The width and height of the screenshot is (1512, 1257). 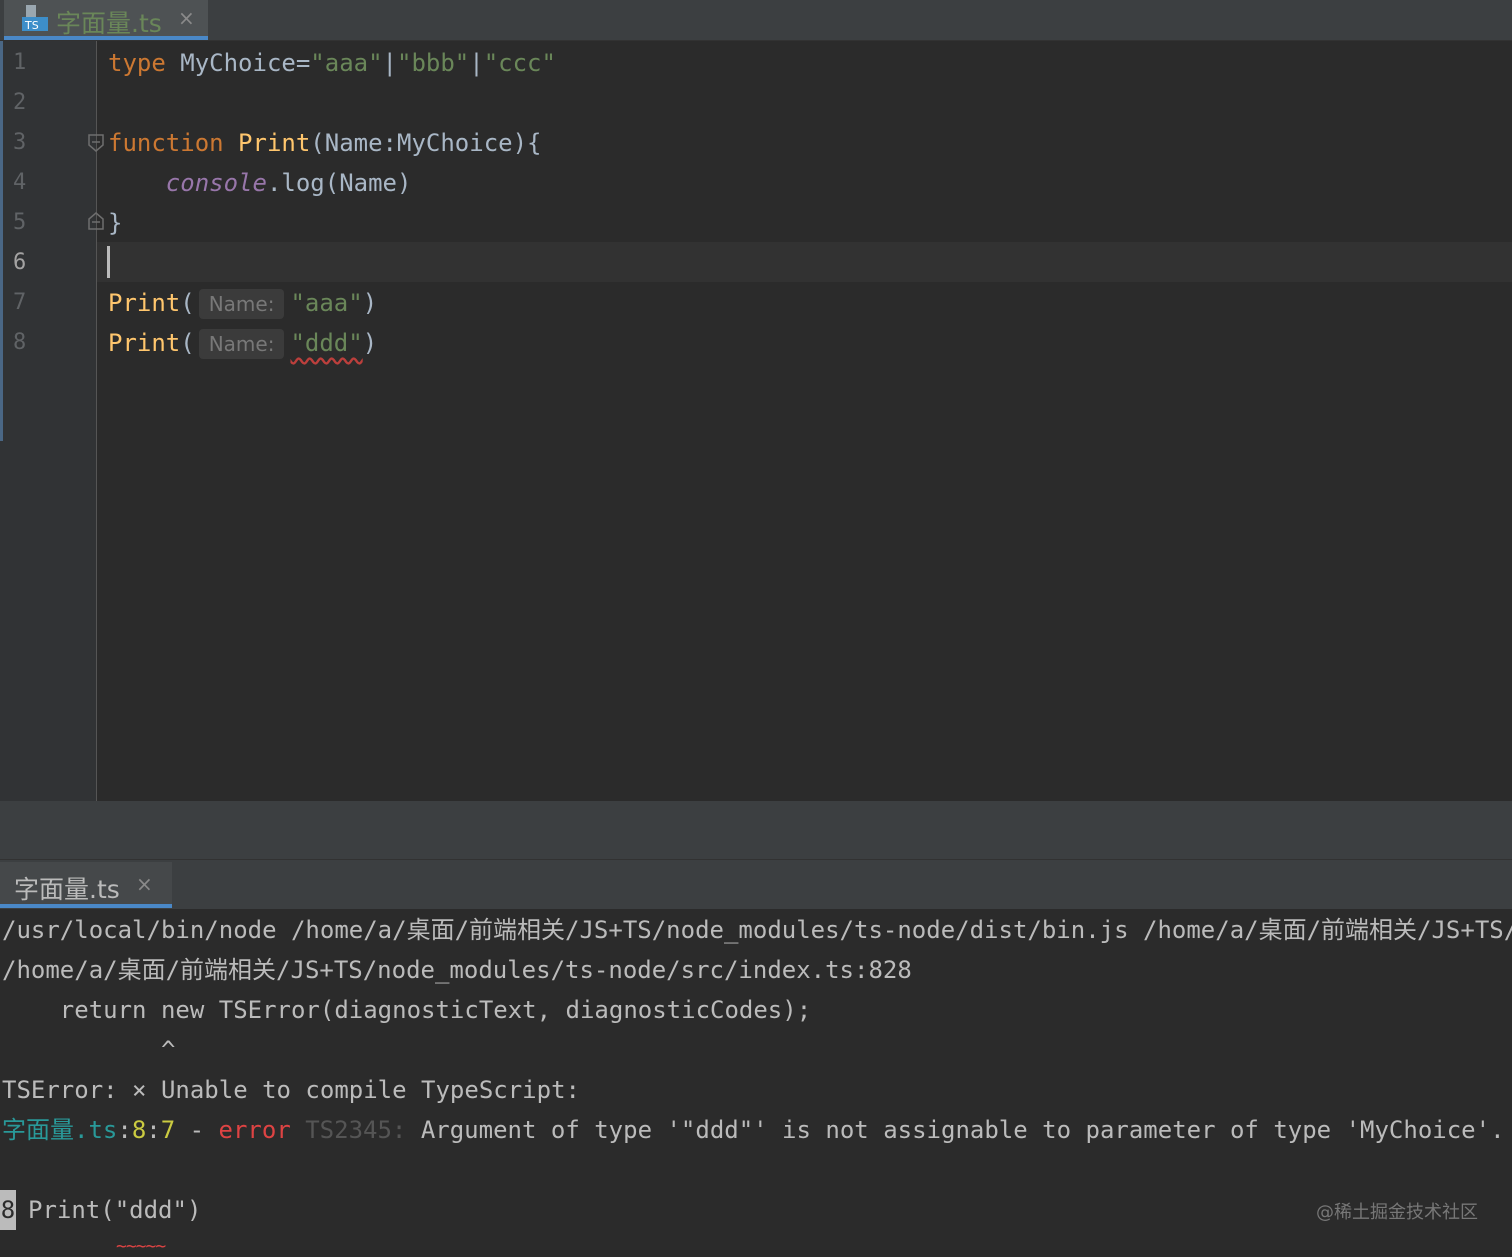 I want to click on error-source-line-number: 8, so click(x=8, y=1210).